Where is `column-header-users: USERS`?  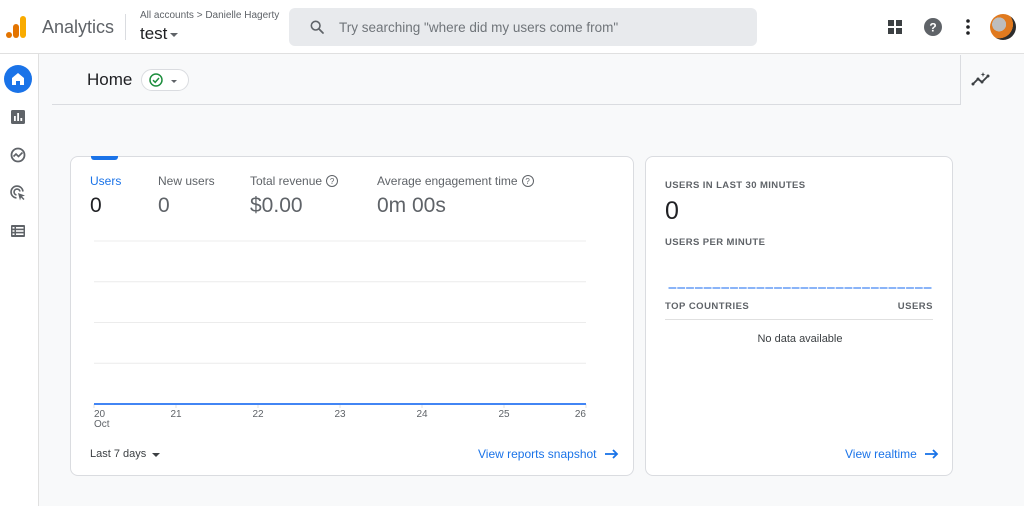 column-header-users: USERS is located at coordinates (915, 306).